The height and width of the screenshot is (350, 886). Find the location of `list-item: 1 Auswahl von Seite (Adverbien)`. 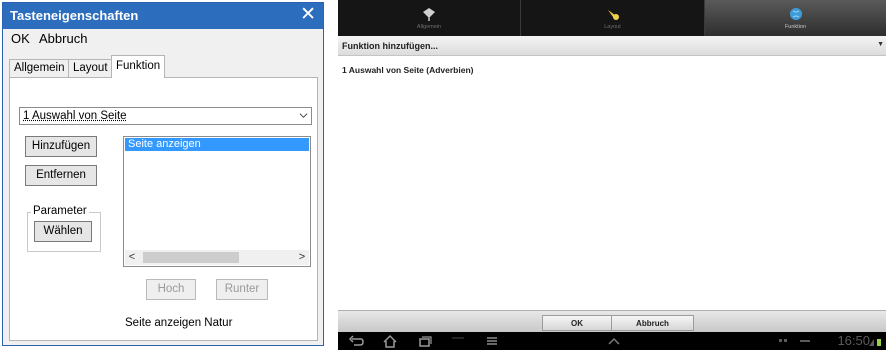

list-item: 1 Auswahl von Seite (Adverbien) is located at coordinates (407, 70).